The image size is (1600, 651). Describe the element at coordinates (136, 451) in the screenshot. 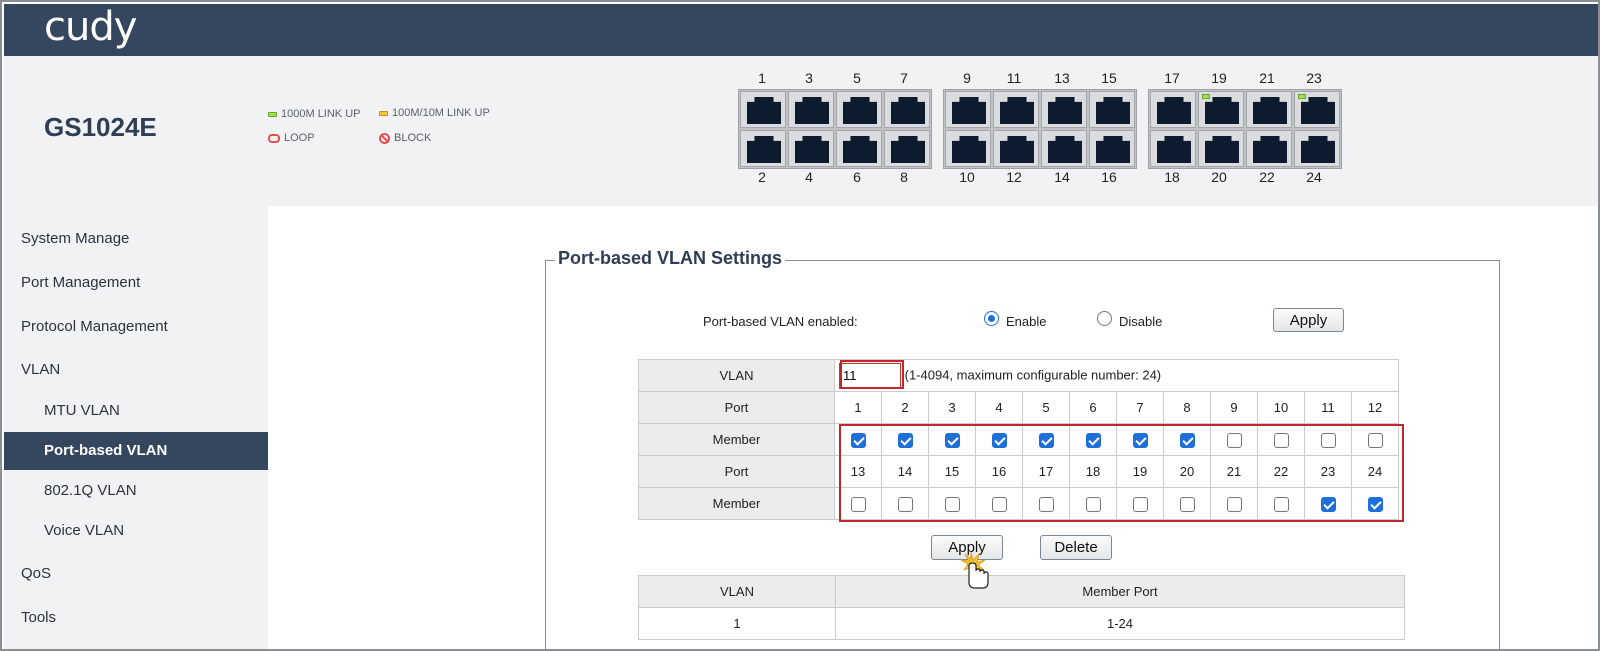

I see `sidebar-item-port-based-vlan: Port-based VLAN` at that location.